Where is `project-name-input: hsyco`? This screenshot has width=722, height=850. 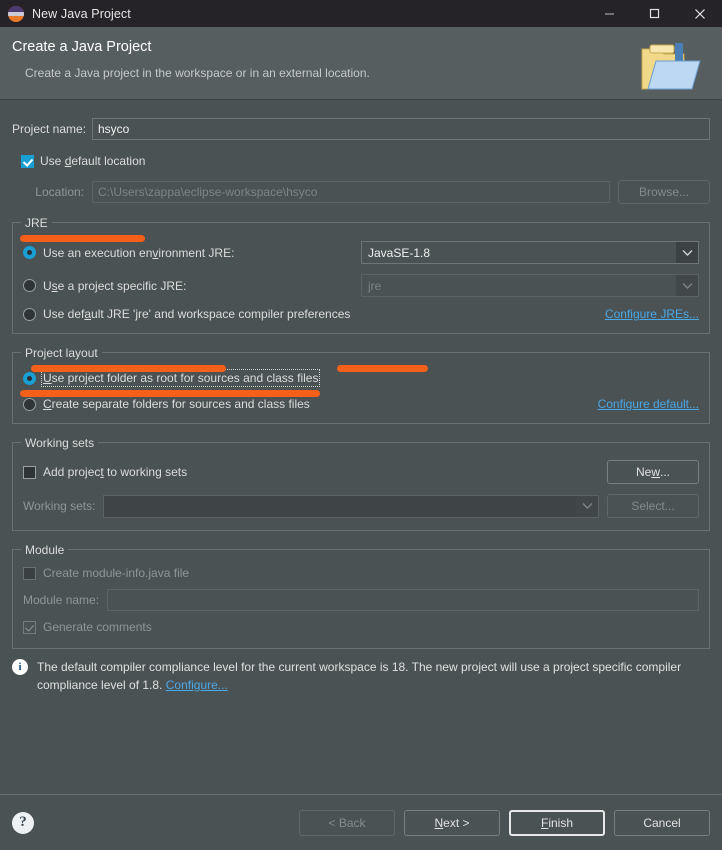
project-name-input: hsyco is located at coordinates (401, 129).